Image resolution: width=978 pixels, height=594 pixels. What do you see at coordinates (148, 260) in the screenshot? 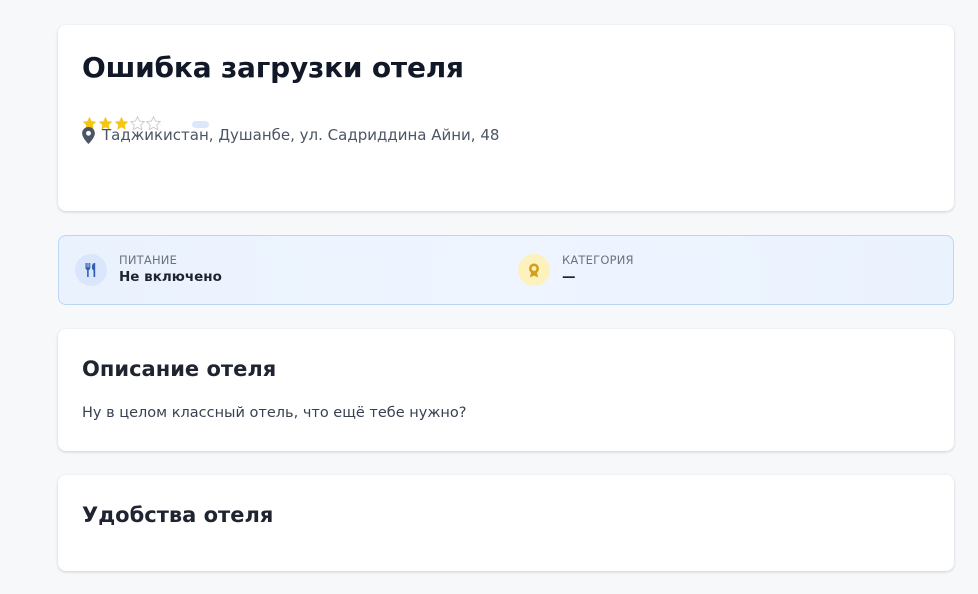
I see `meal-label: ПИТАНИЕ` at bounding box center [148, 260].